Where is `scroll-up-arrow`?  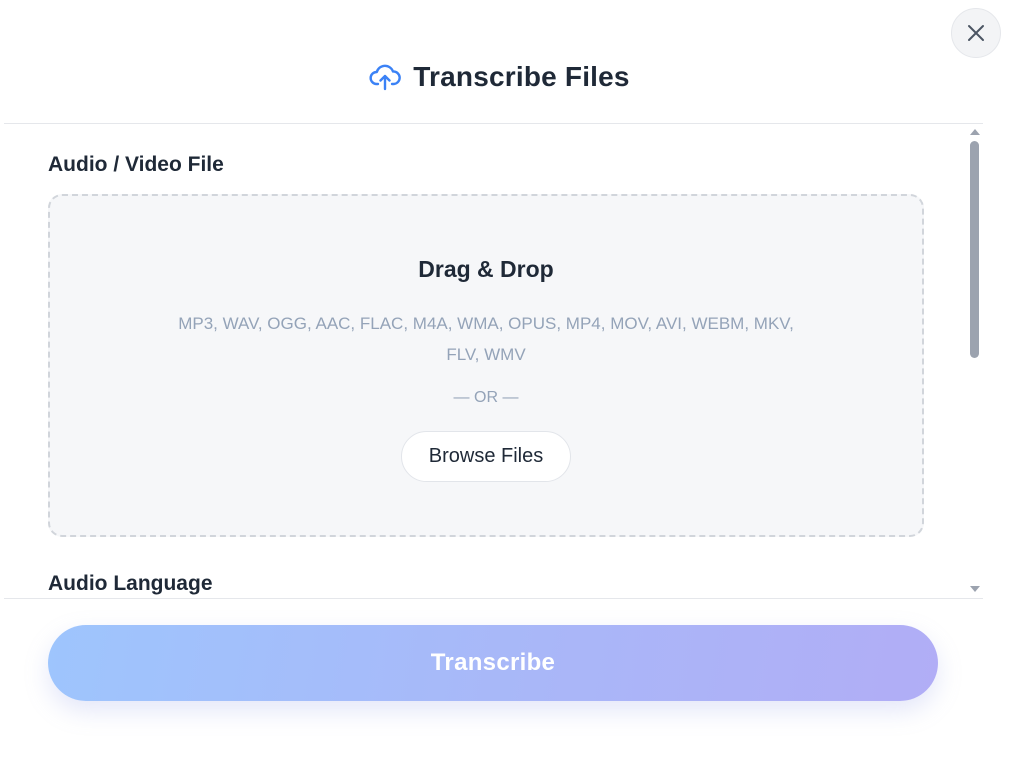
scroll-up-arrow is located at coordinates (975, 132).